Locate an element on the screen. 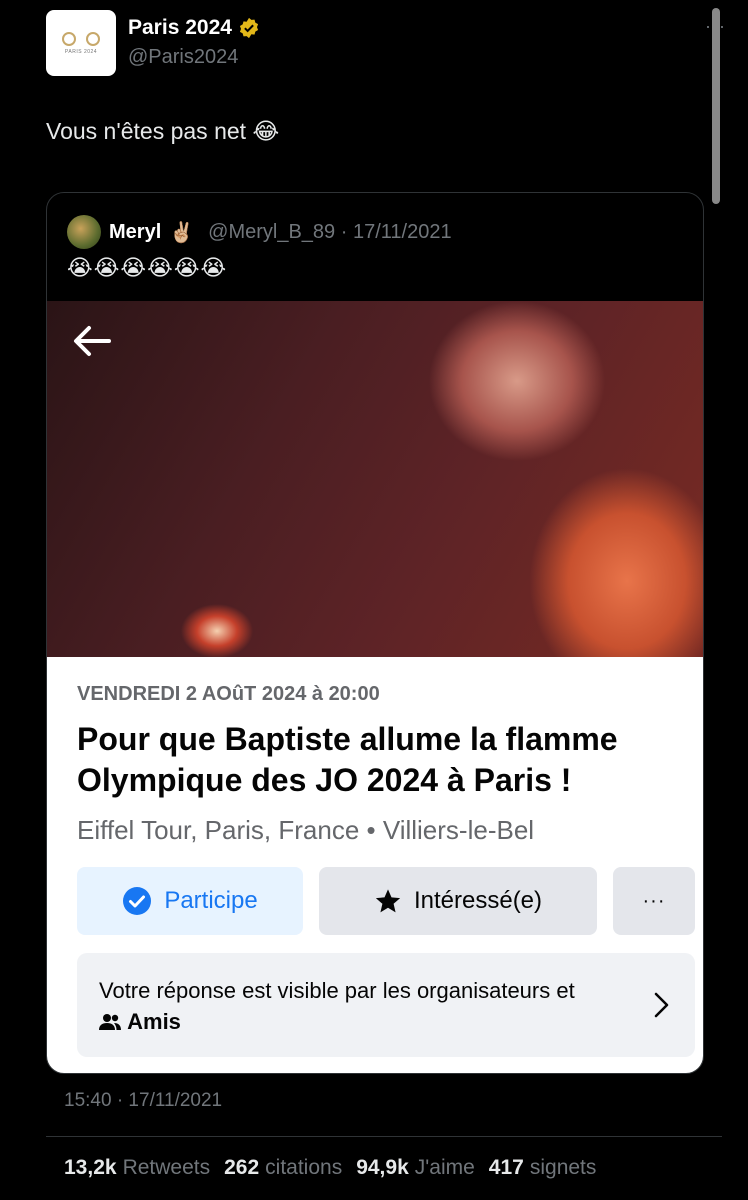  quoted-header: Meryl ✌🏼 @Meryl_B_89 · 17/11/2021 is located at coordinates (259, 232).